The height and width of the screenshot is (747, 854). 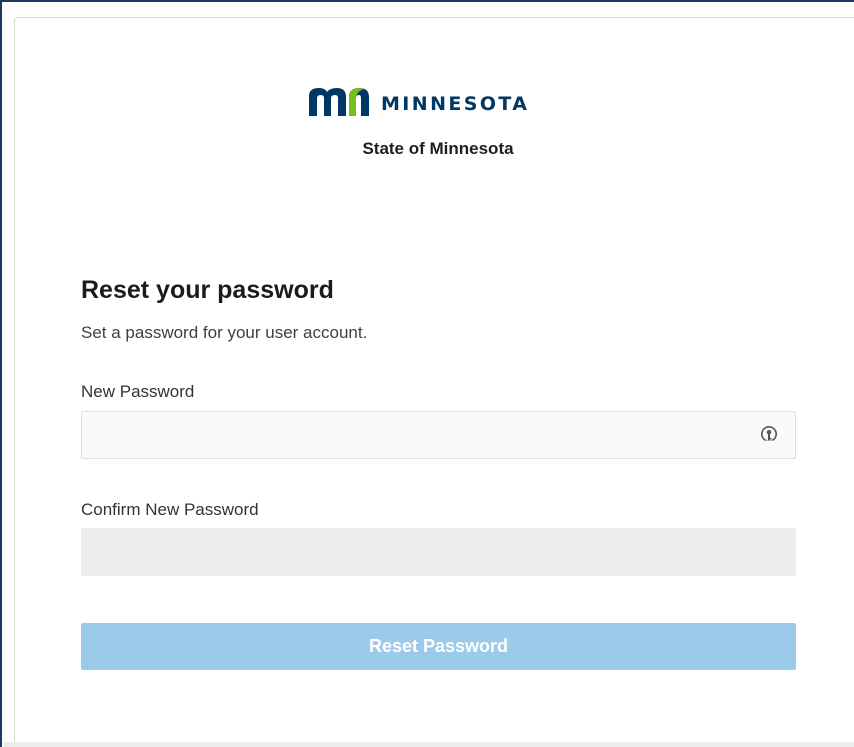 I want to click on mn-logo-mark-icon, so click(x=339, y=102).